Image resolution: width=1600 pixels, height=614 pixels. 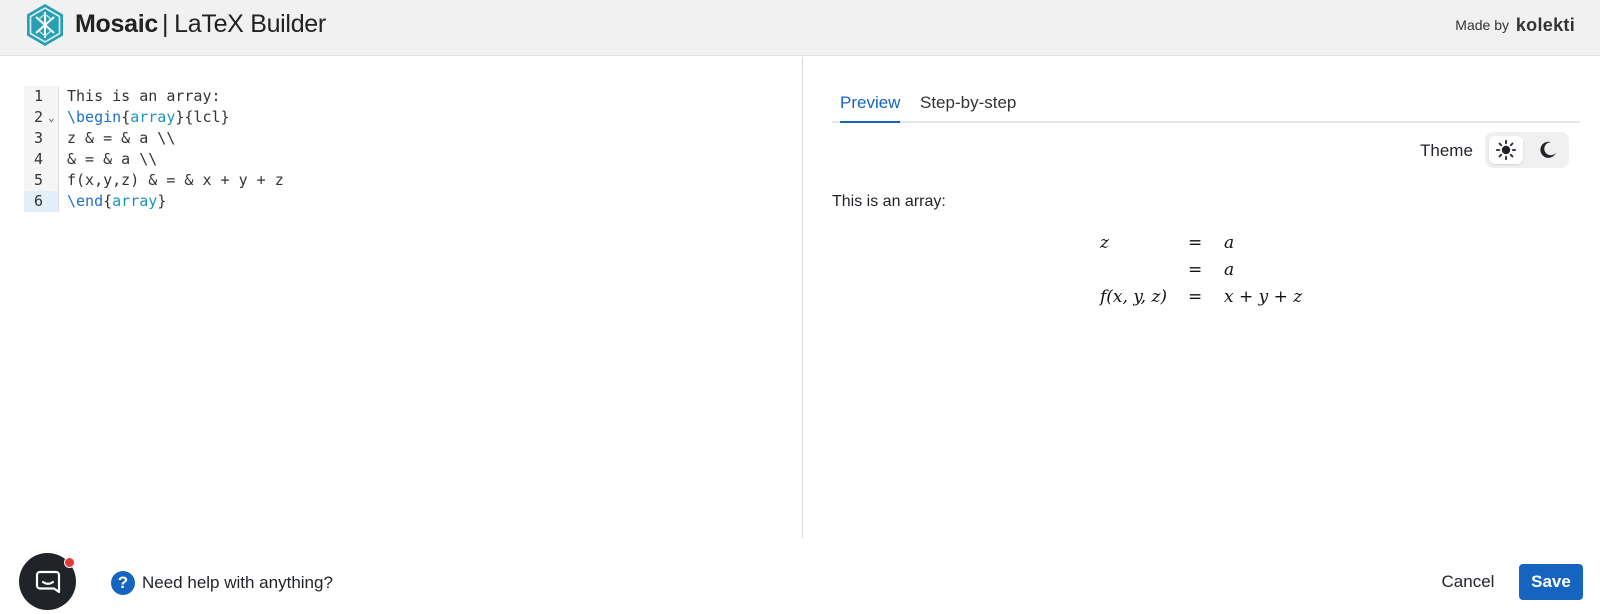 What do you see at coordinates (800, 28) in the screenshot?
I see `app-header: Mosaic | LaTeX Builder Made by kolekti` at bounding box center [800, 28].